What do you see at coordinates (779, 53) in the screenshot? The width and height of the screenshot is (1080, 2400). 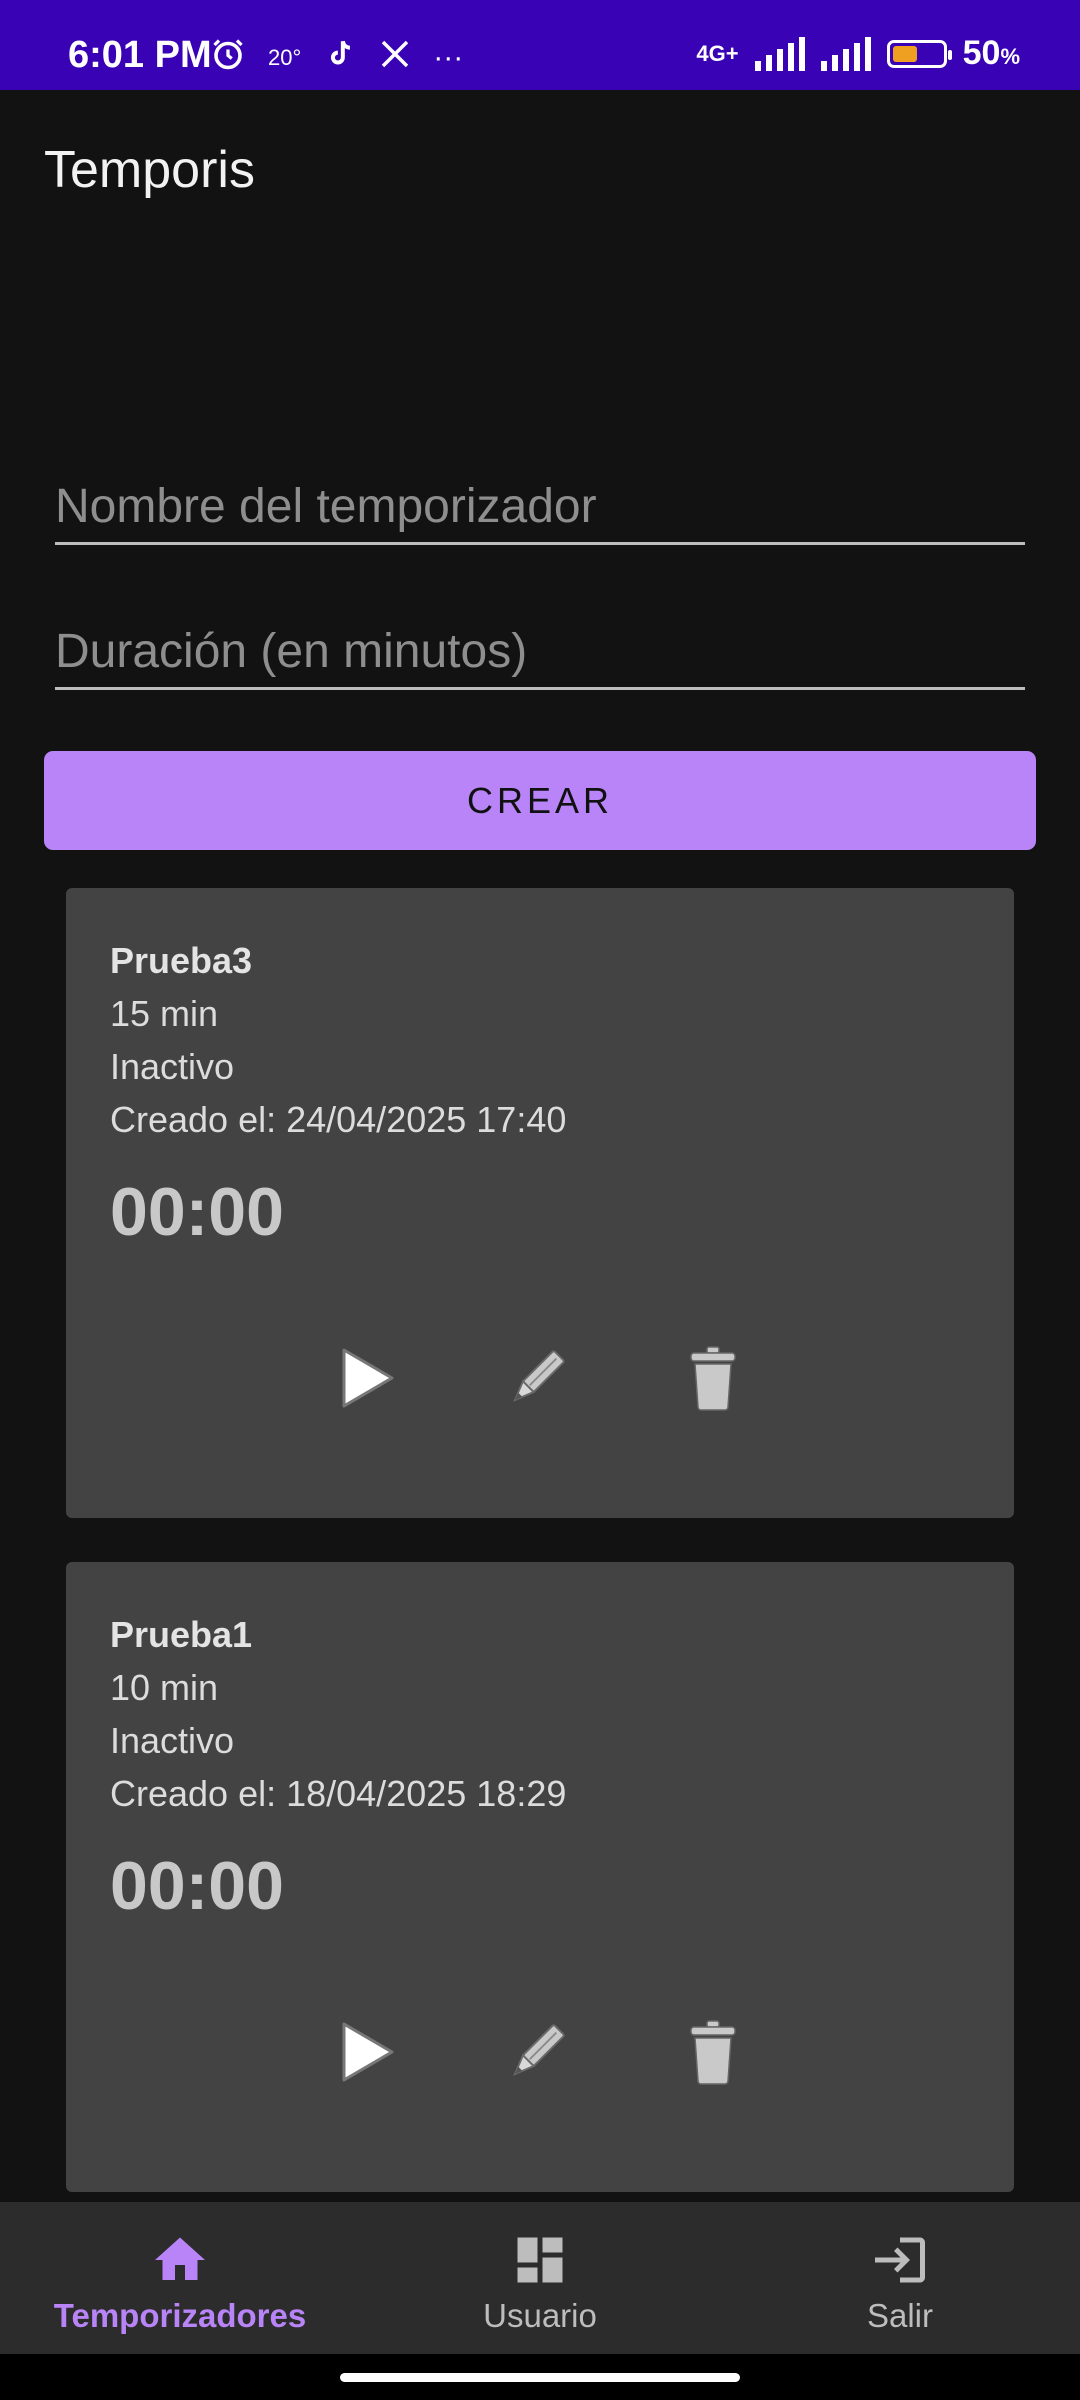 I see `signal-icon` at bounding box center [779, 53].